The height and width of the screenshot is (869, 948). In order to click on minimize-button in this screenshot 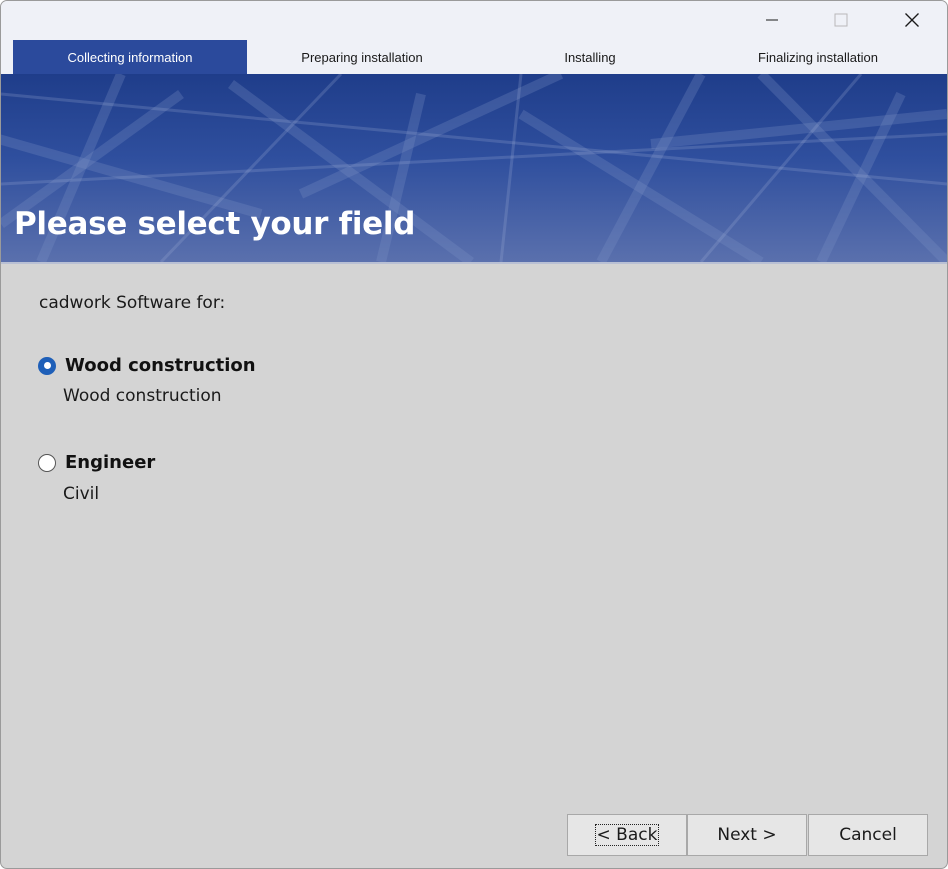, I will do `click(772, 20)`.